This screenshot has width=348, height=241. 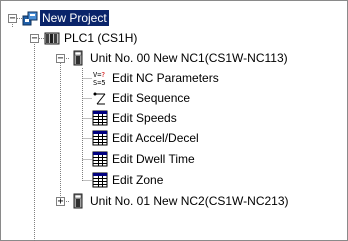 What do you see at coordinates (60, 59) in the screenshot?
I see `collapse-toggle-unit-00: −` at bounding box center [60, 59].